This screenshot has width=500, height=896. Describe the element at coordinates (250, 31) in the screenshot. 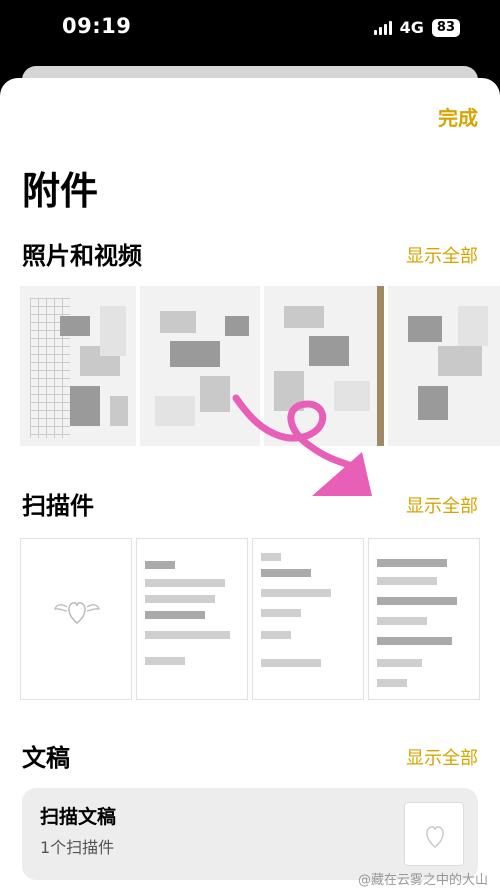

I see `status-bar: 09:19 4G 83` at that location.